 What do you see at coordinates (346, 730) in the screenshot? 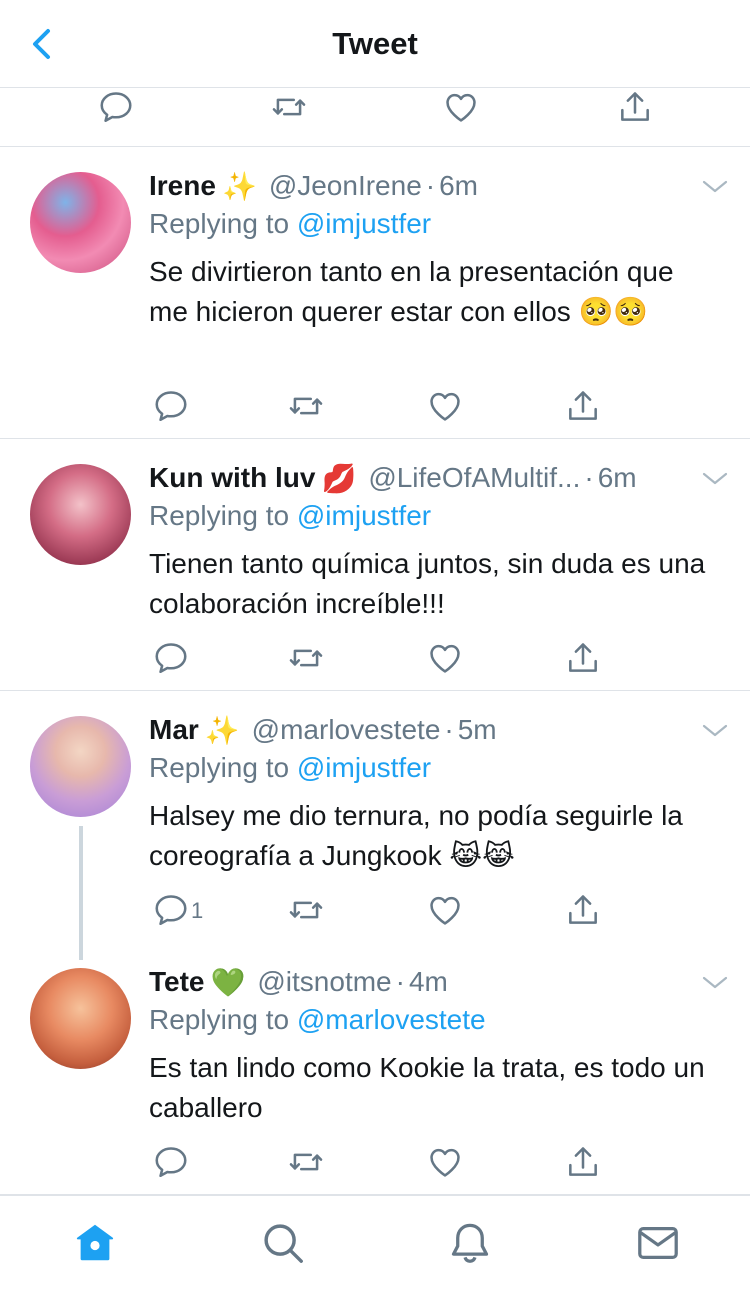
I see `user-handle: @marlovestete` at bounding box center [346, 730].